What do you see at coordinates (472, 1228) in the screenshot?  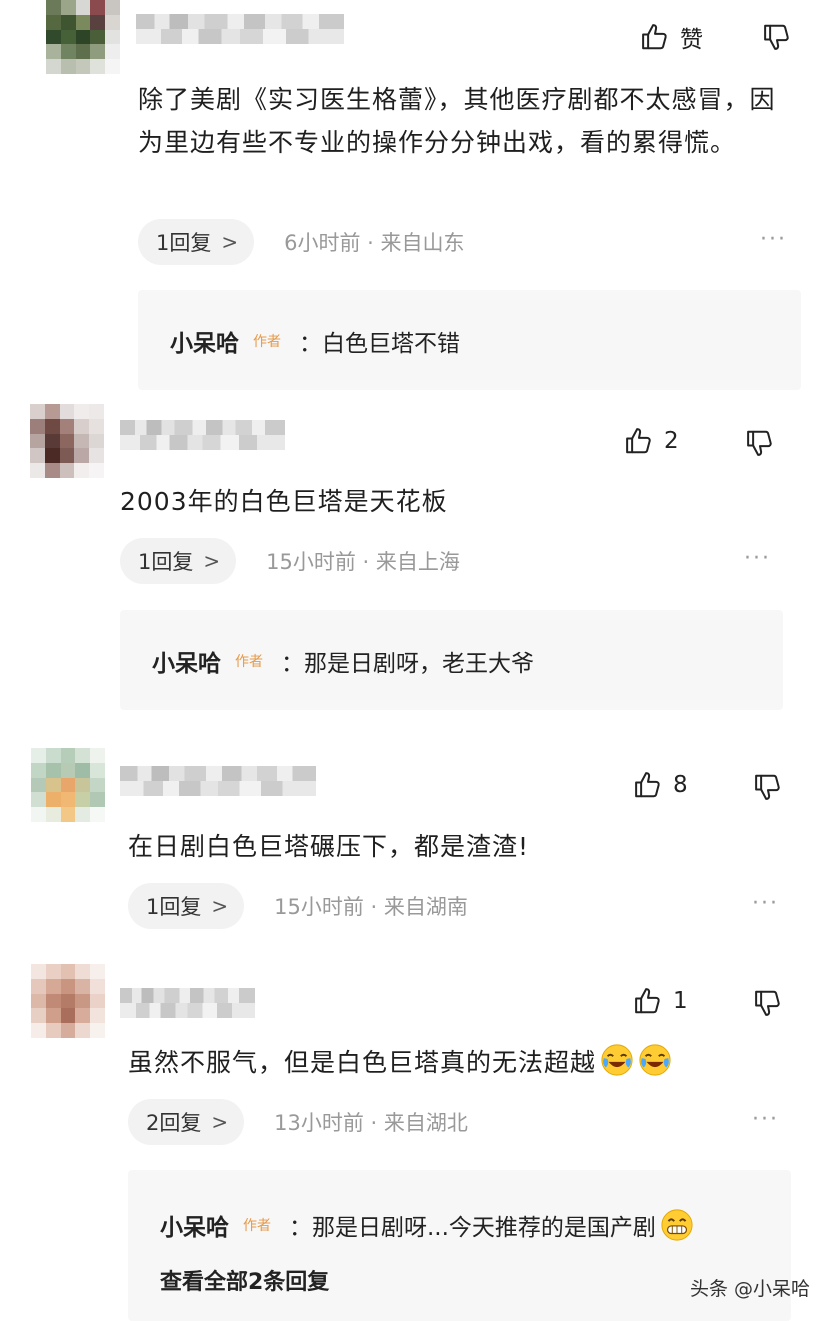 I see `sub-reply-text: ：那是日剧呀...今天推荐的是国产剧` at bounding box center [472, 1228].